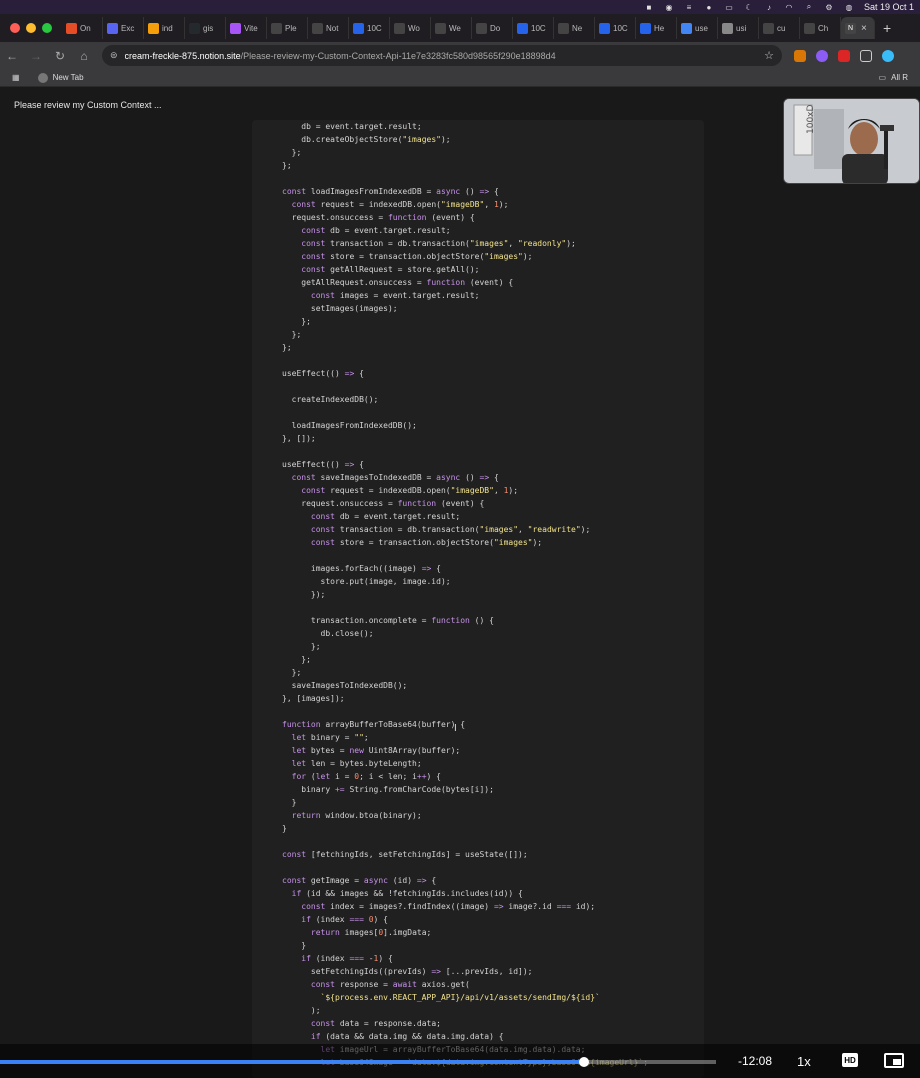 The image size is (920, 1078). Describe the element at coordinates (84, 56) in the screenshot. I see `home-button: ⌂` at that location.